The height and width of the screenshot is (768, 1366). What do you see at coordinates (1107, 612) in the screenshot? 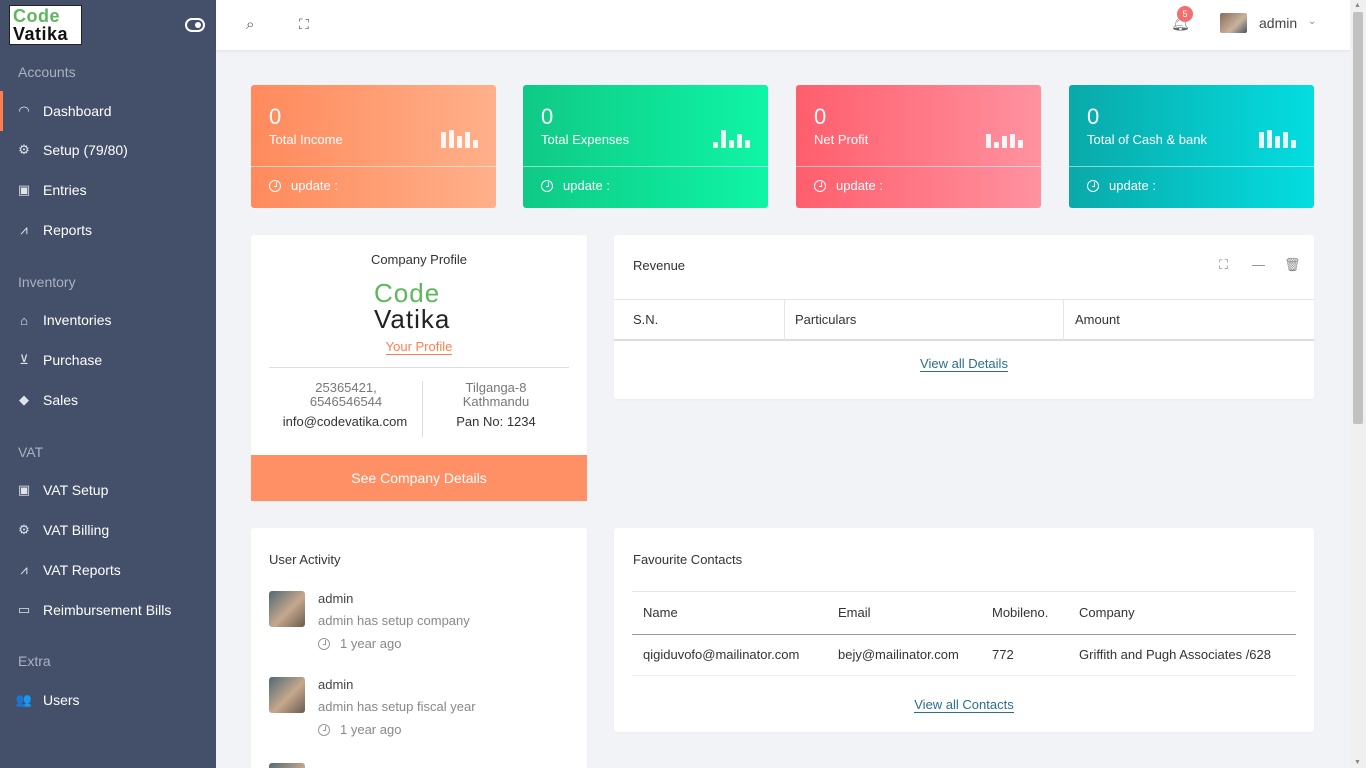
I see `column-header-company: Company` at bounding box center [1107, 612].